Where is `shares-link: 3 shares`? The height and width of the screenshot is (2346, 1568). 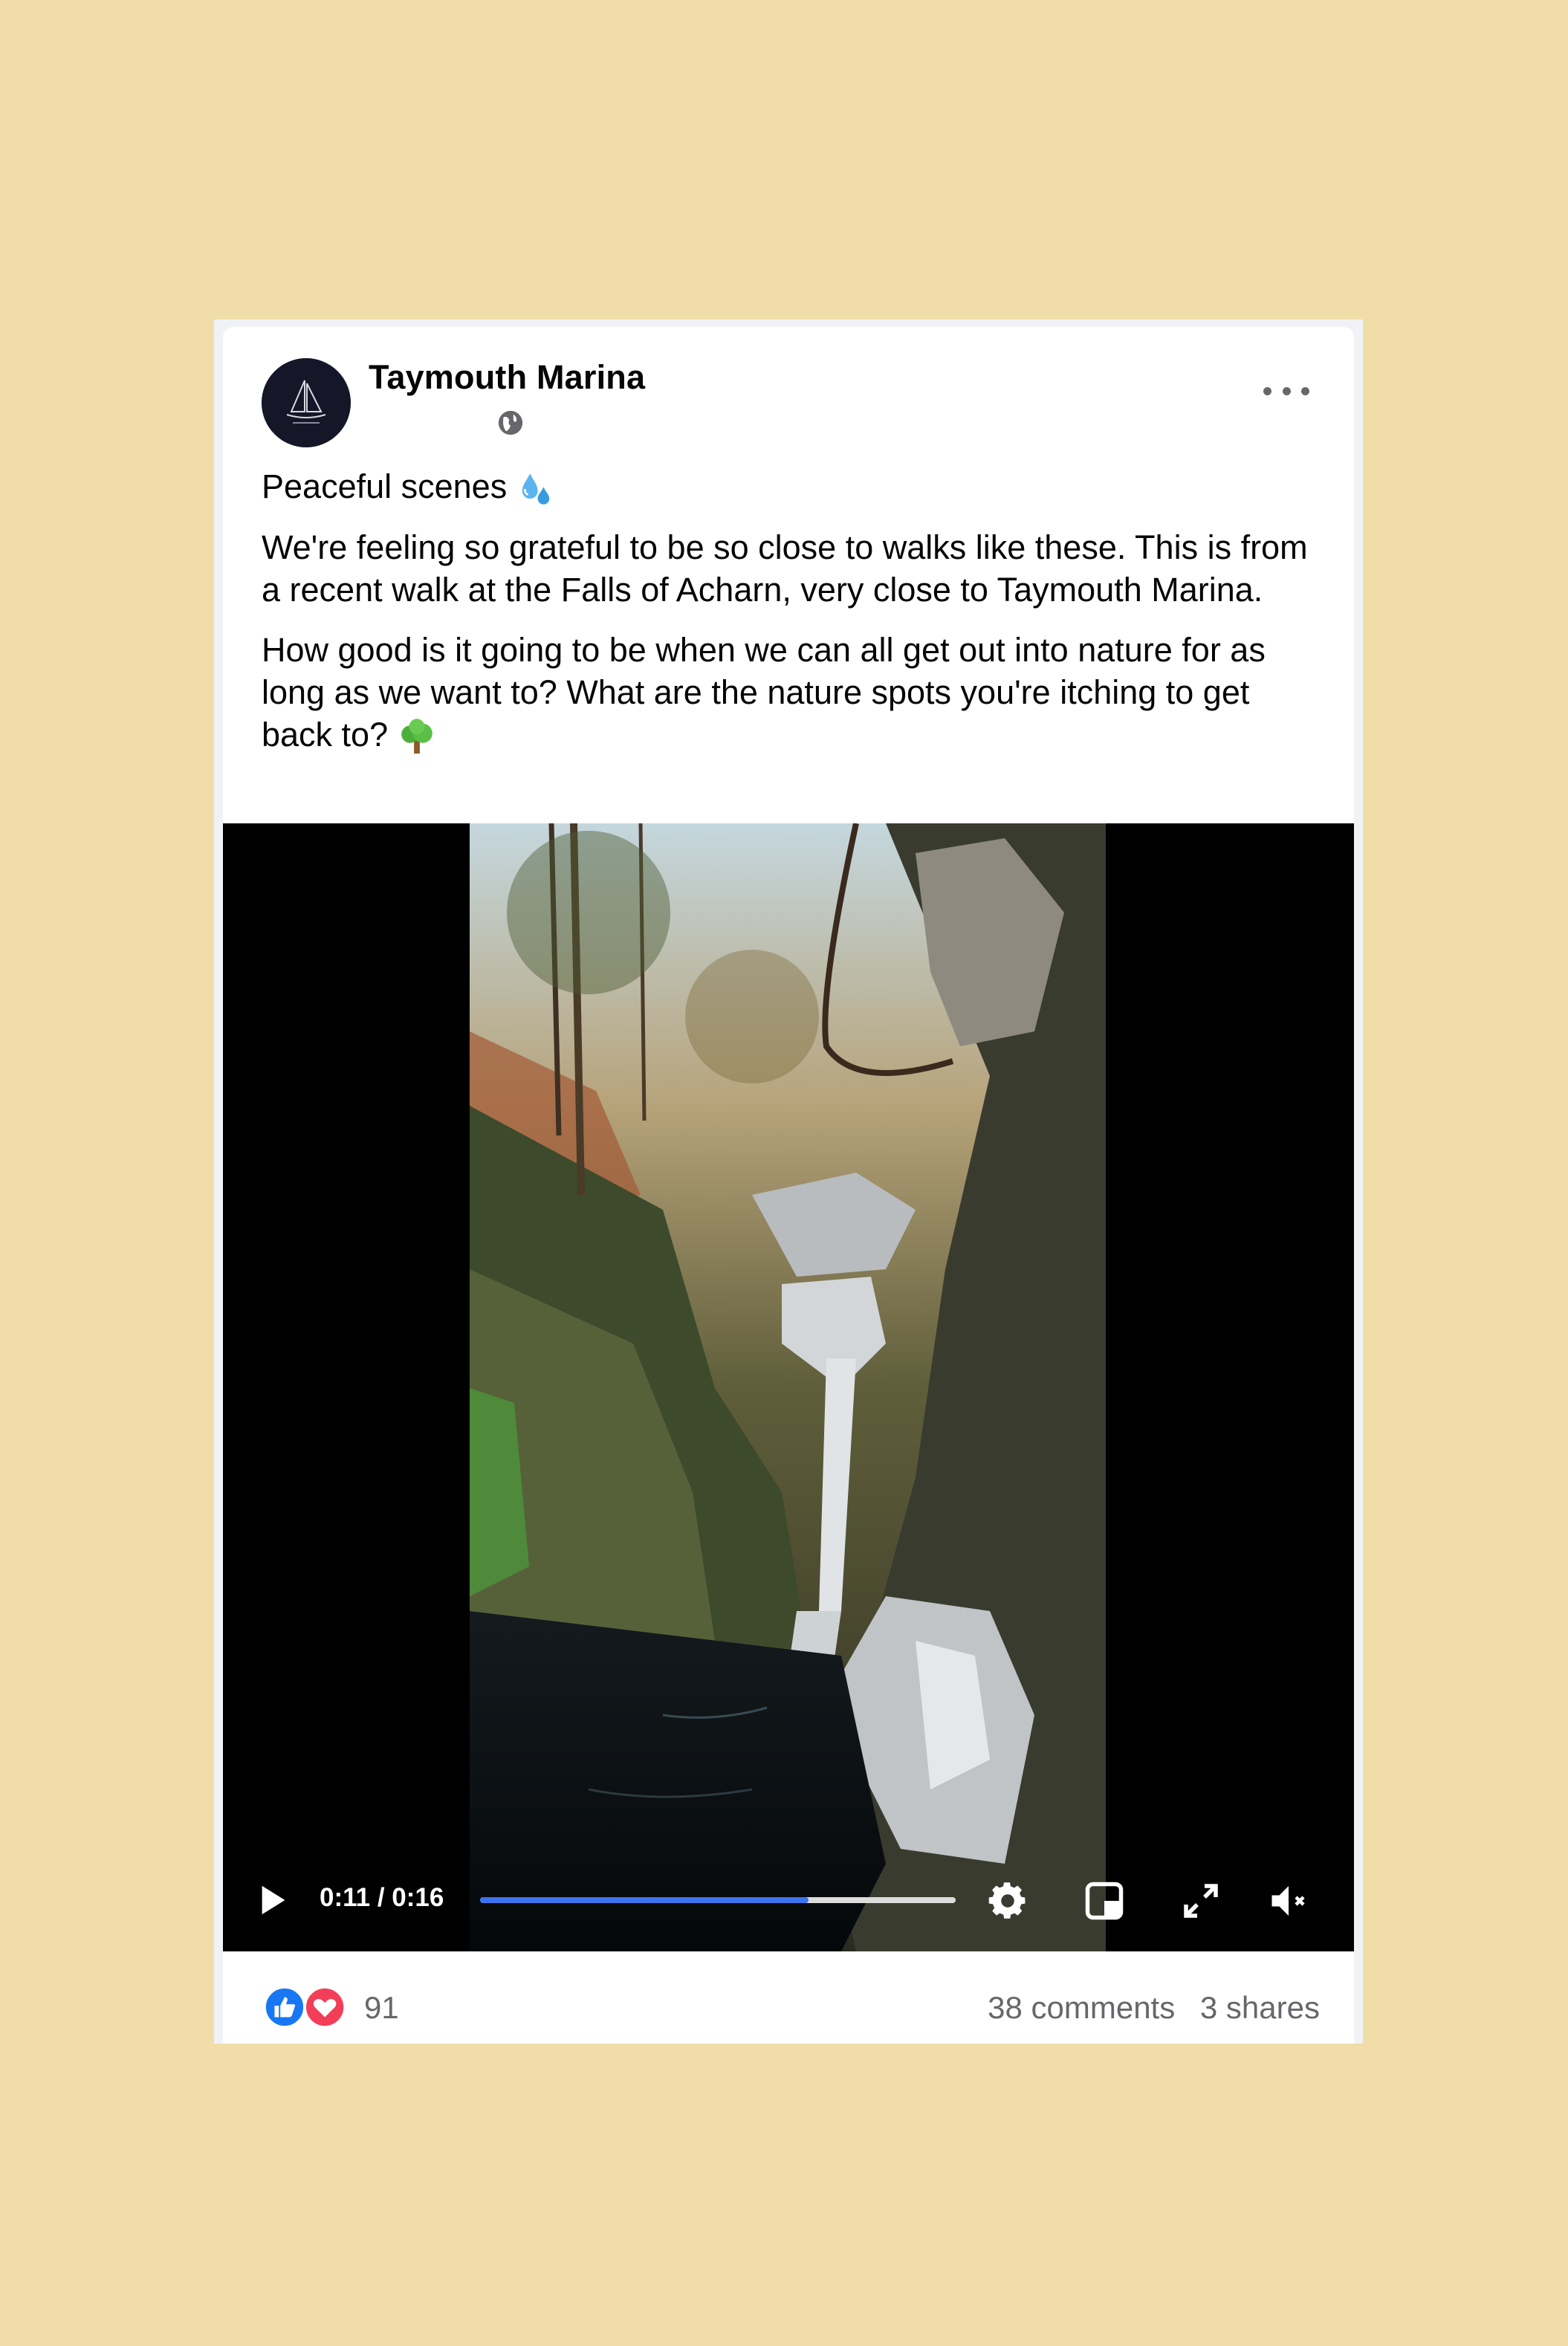 shares-link: 3 shares is located at coordinates (1260, 2008).